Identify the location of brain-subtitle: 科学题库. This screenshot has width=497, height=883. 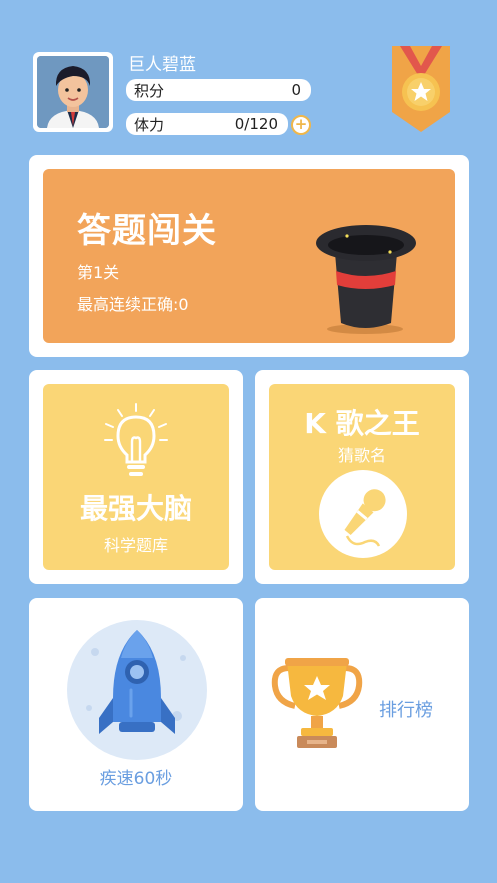
(135, 545).